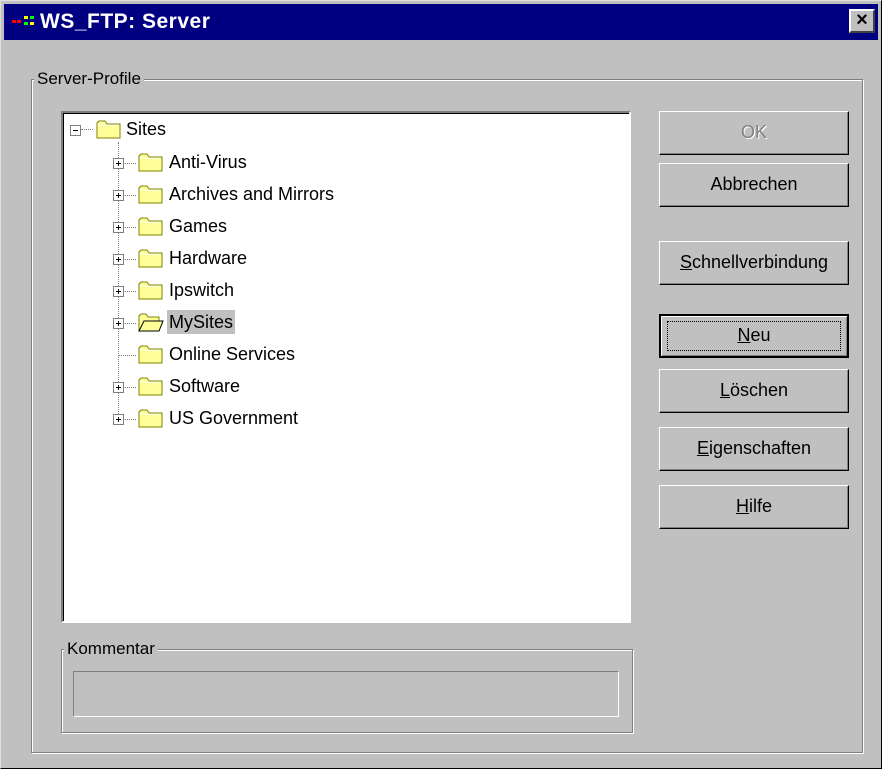 The width and height of the screenshot is (882, 769). Describe the element at coordinates (702, 448) in the screenshot. I see `mnemonic-letter: E` at that location.